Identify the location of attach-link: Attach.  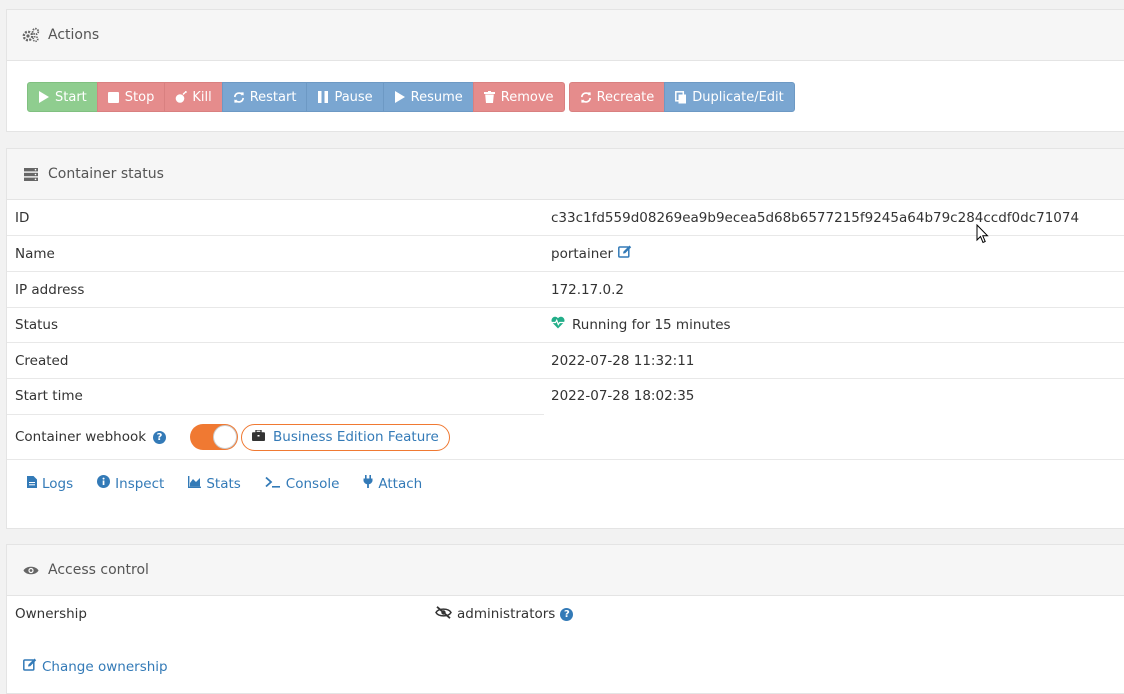
(392, 483).